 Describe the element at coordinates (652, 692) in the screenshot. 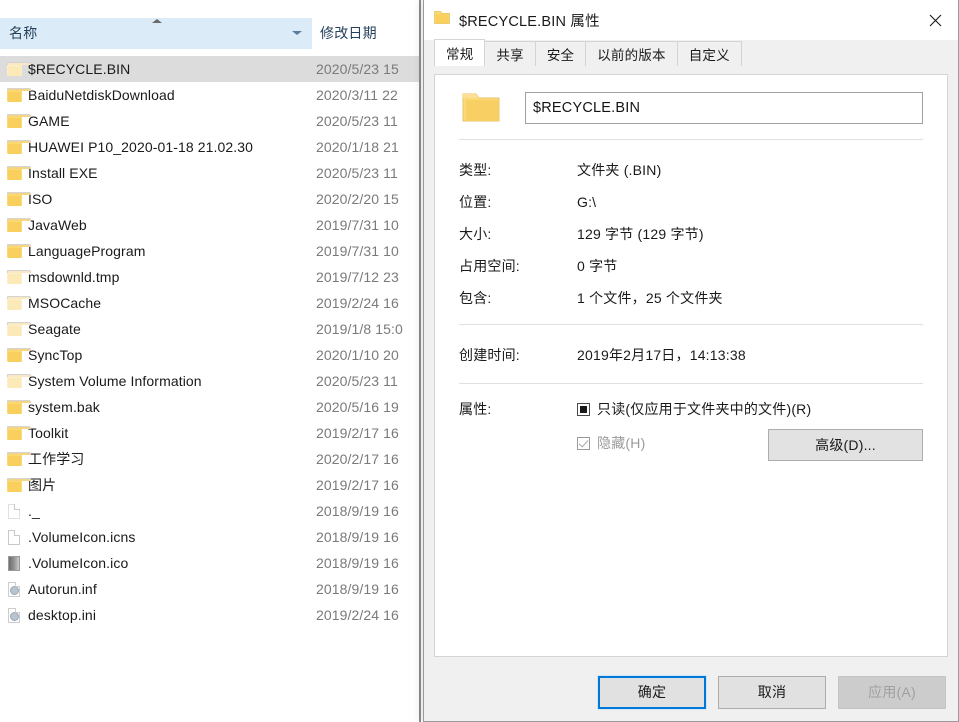

I see `ok-button: 确定` at that location.